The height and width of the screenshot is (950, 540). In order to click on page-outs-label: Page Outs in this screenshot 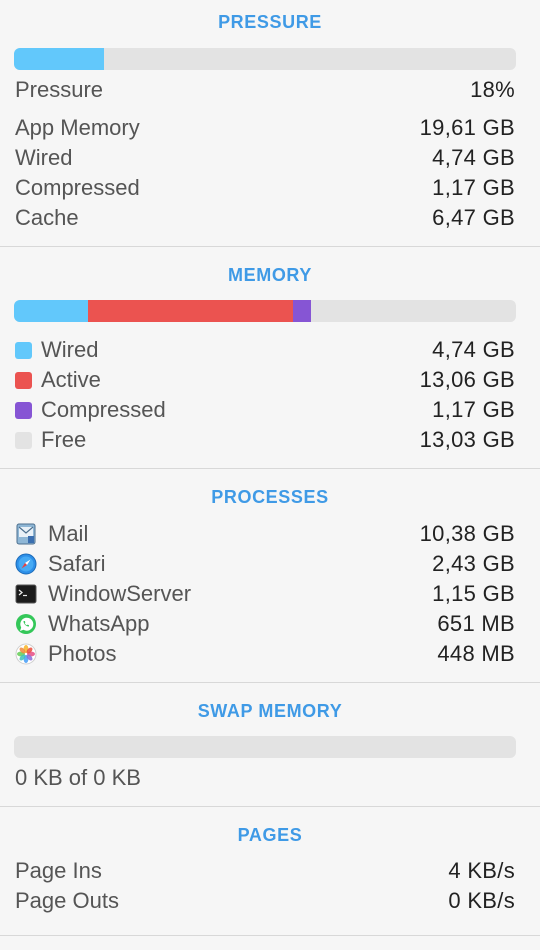, I will do `click(67, 900)`.